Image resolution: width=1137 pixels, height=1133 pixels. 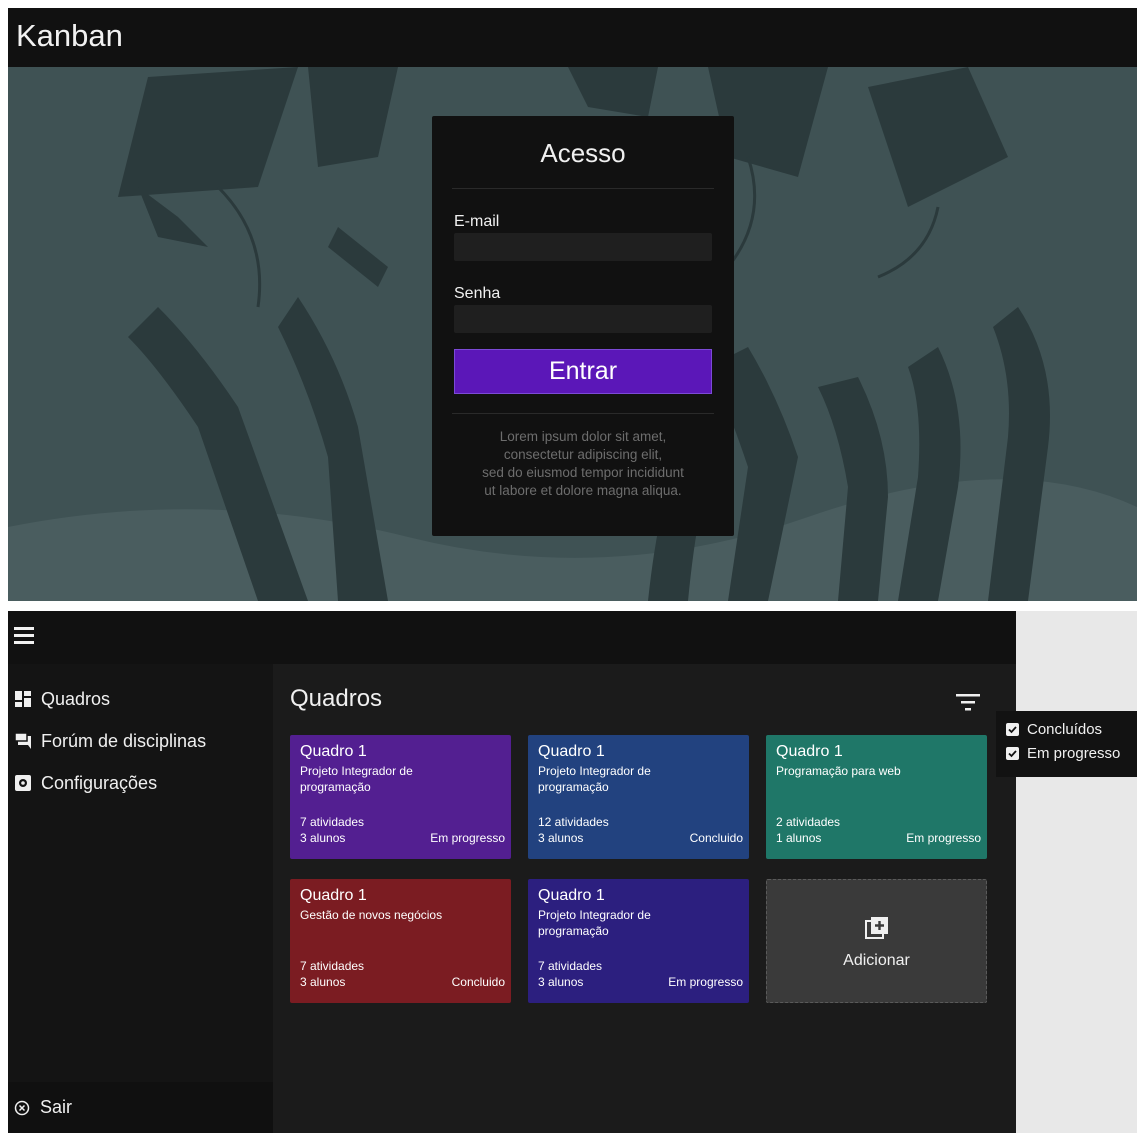 I want to click on app-bar, so click(x=512, y=637).